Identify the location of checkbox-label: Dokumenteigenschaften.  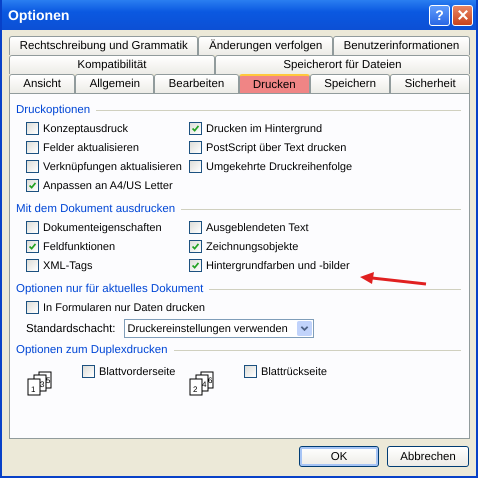
(102, 228).